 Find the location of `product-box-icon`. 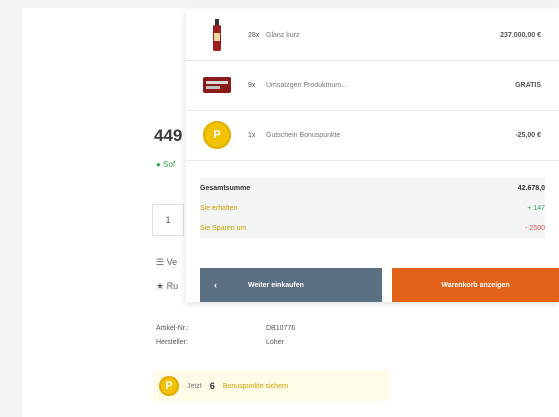

product-box-icon is located at coordinates (217, 85).